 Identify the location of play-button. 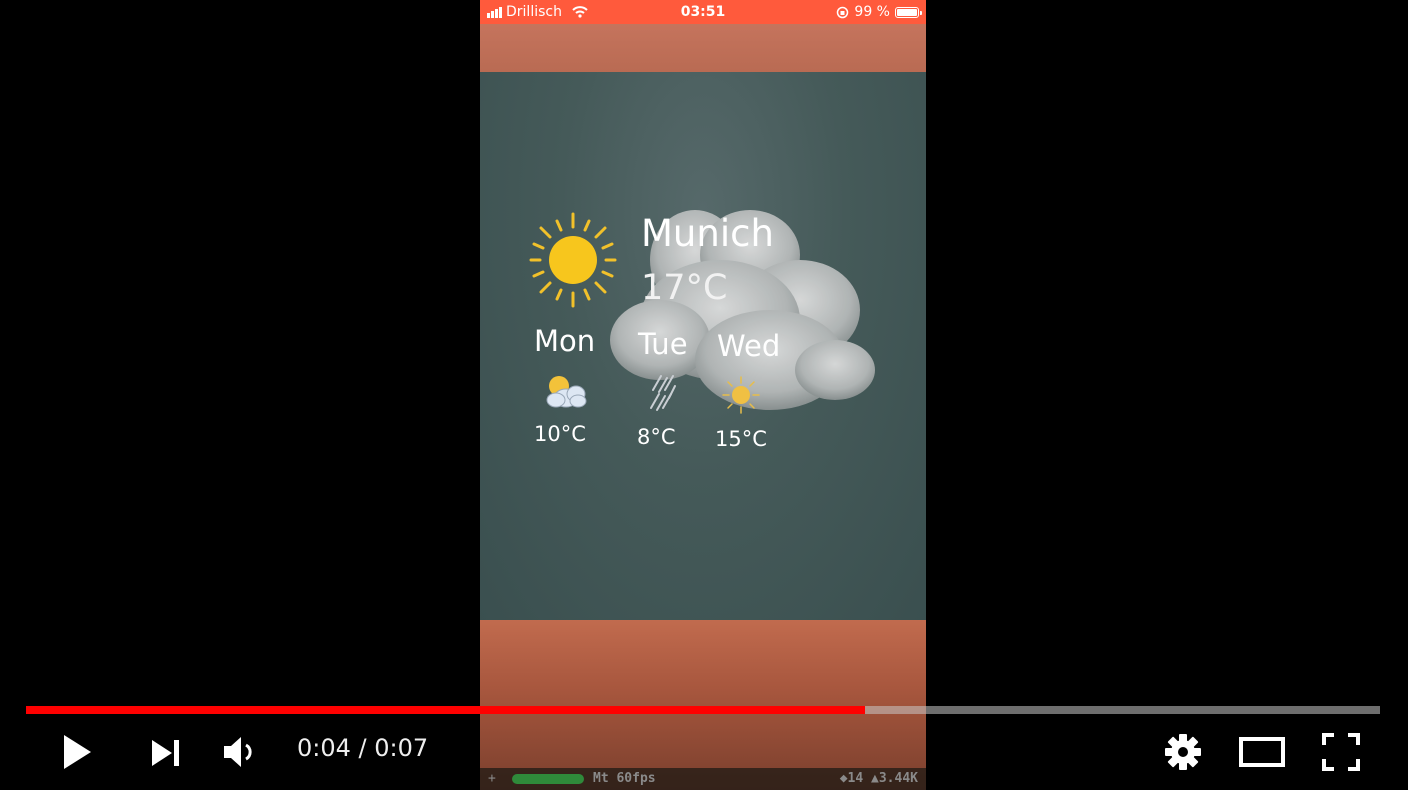
(77, 754).